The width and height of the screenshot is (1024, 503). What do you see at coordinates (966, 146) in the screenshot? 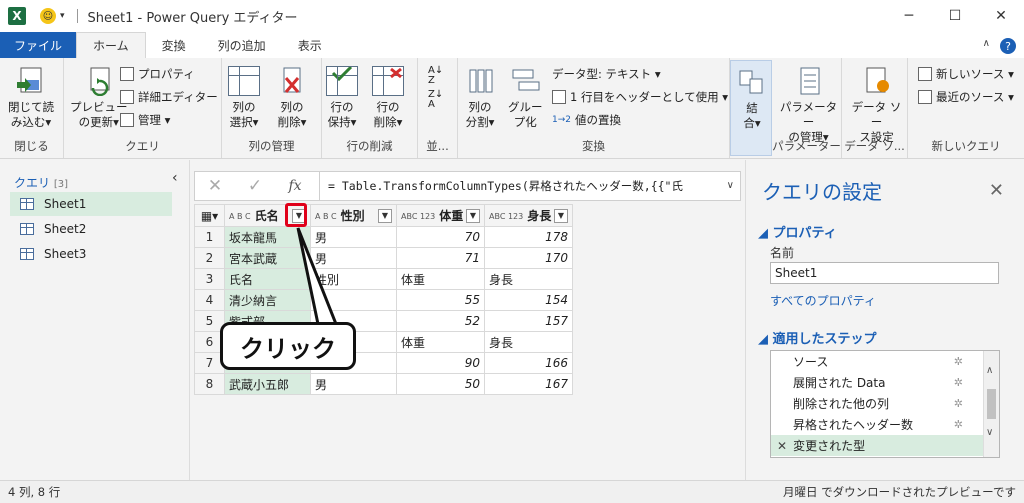
I see `new-query-group-label: 新しいクエリ` at bounding box center [966, 146].